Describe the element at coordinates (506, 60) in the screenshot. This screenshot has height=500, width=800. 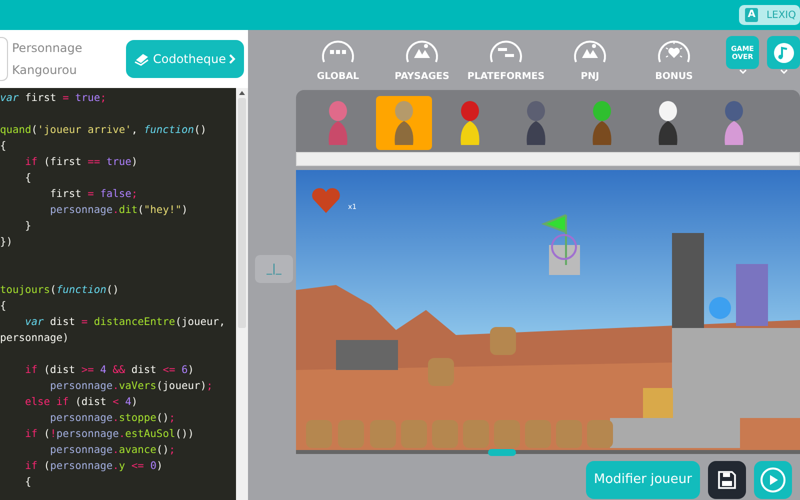
I see `category-button: PLATEFORMES` at that location.